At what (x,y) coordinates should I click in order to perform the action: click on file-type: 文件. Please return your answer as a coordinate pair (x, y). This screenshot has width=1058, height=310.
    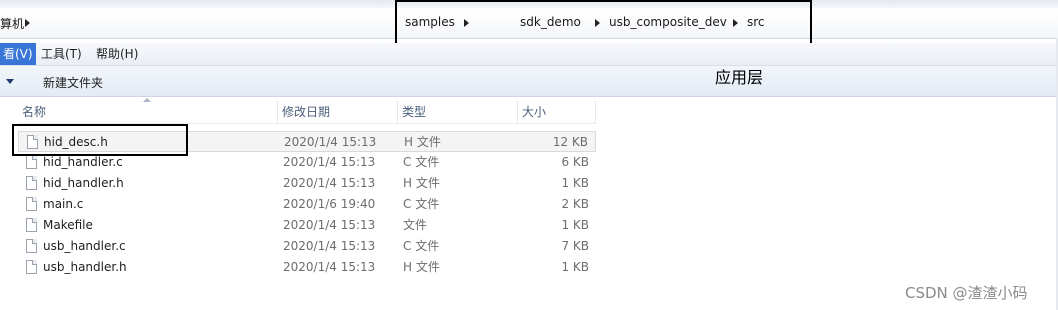
    Looking at the image, I should click on (415, 225).